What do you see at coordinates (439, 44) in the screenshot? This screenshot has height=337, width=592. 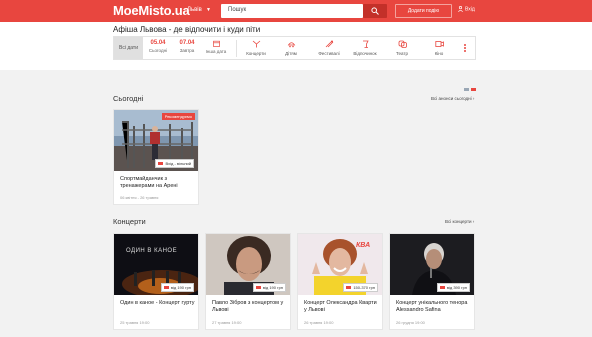 I see `cinema-icon` at bounding box center [439, 44].